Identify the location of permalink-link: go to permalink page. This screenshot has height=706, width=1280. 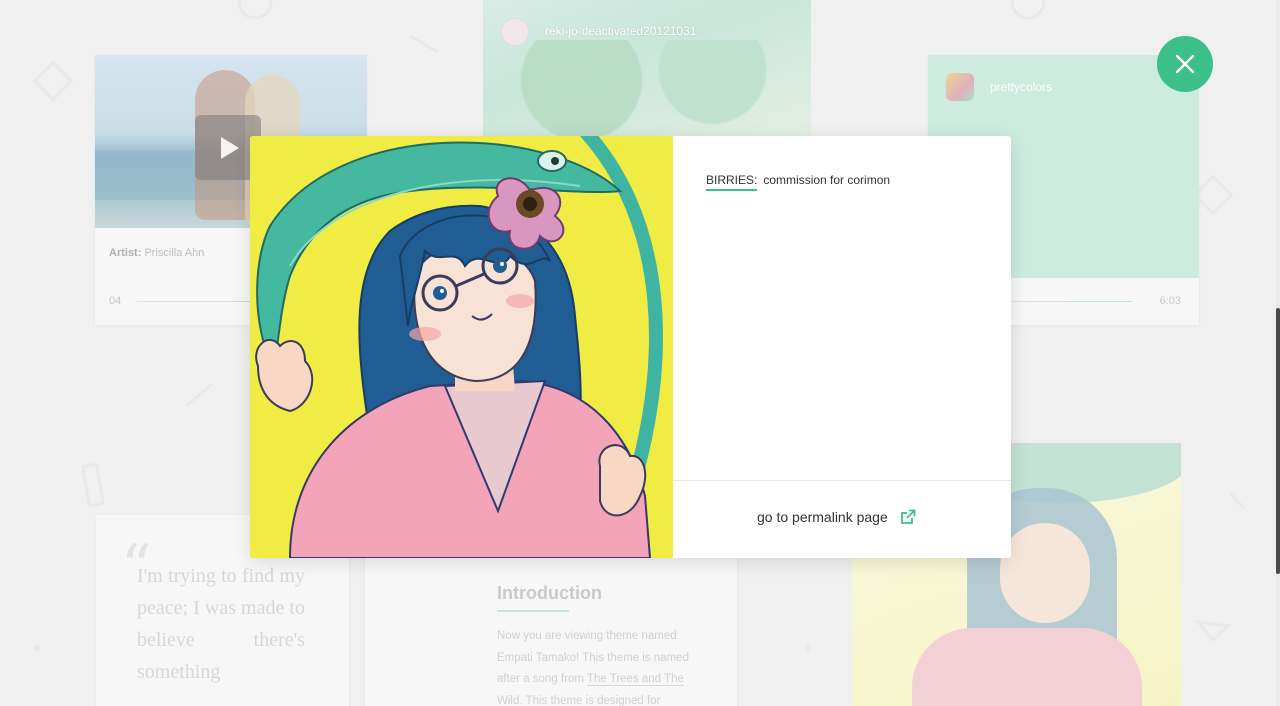
(836, 517).